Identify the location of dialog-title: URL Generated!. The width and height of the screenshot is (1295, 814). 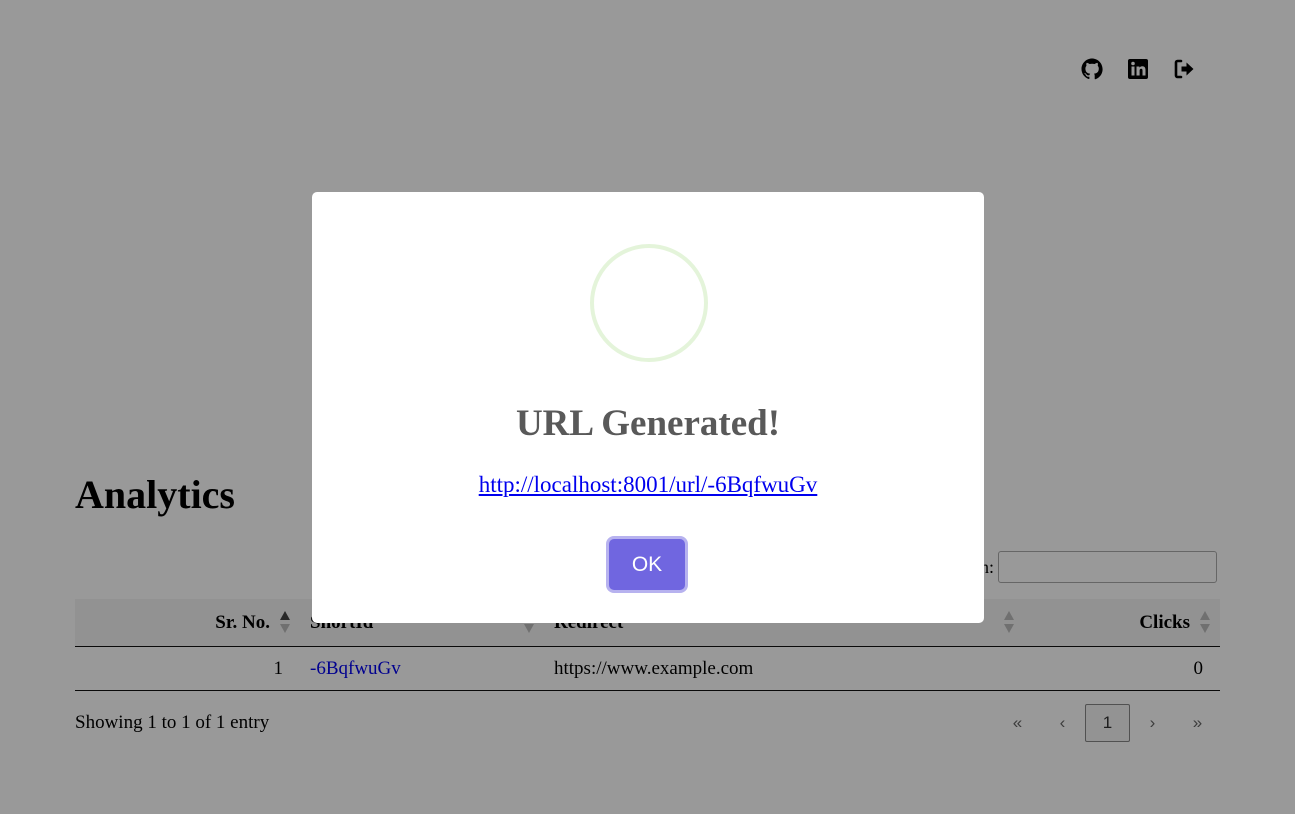
(648, 423).